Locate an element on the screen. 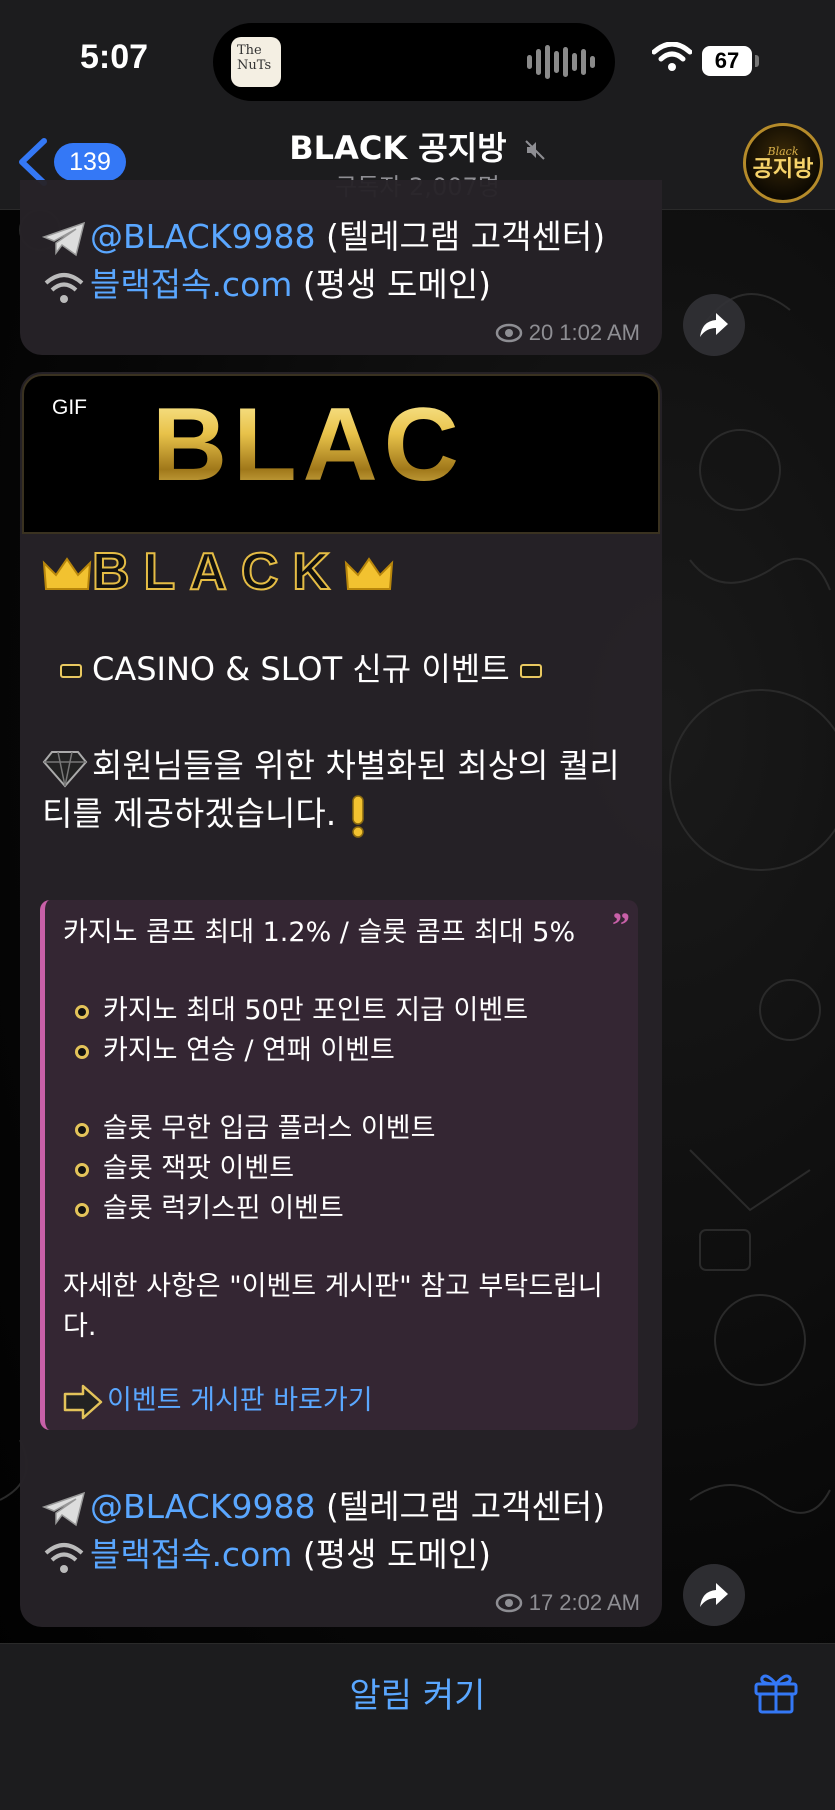 The image size is (835, 1810). quote-mark-icon: ” is located at coordinates (621, 925).